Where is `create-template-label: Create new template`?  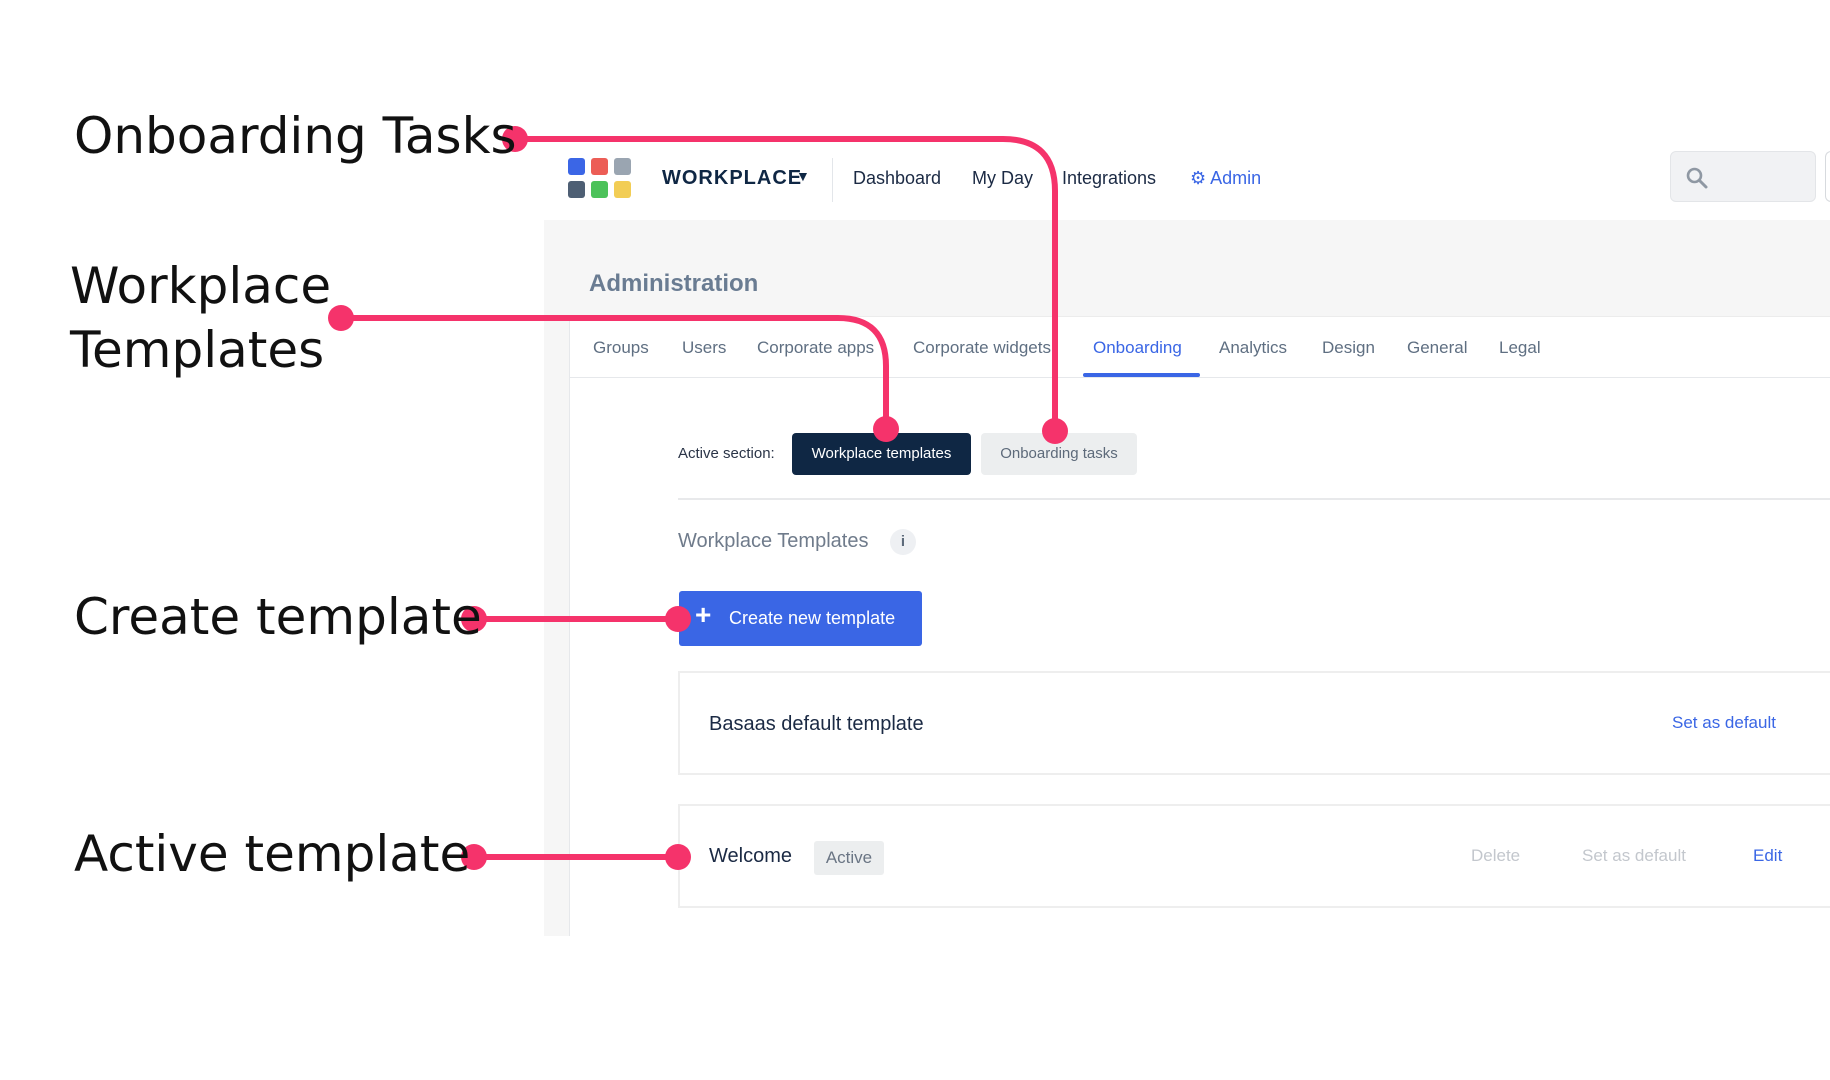
create-template-label: Create new template is located at coordinates (812, 618).